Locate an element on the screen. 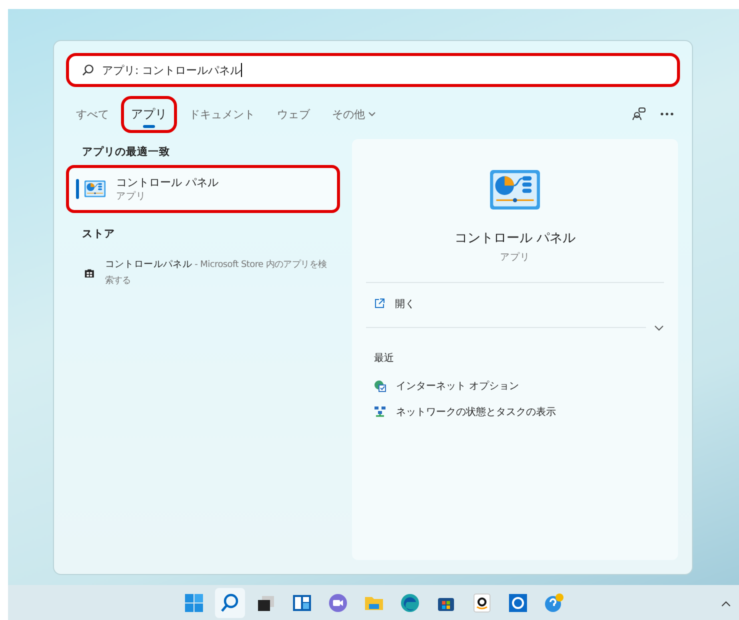 The width and height of the screenshot is (739, 620). filter-tab: すべて is located at coordinates (92, 114).